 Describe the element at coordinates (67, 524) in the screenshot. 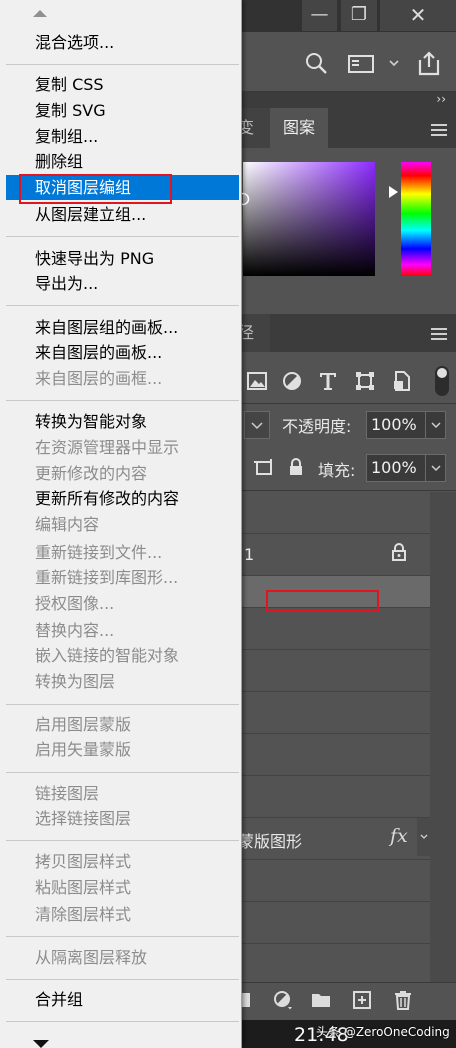

I see `menu-item-edit-contents: 编辑内容` at that location.